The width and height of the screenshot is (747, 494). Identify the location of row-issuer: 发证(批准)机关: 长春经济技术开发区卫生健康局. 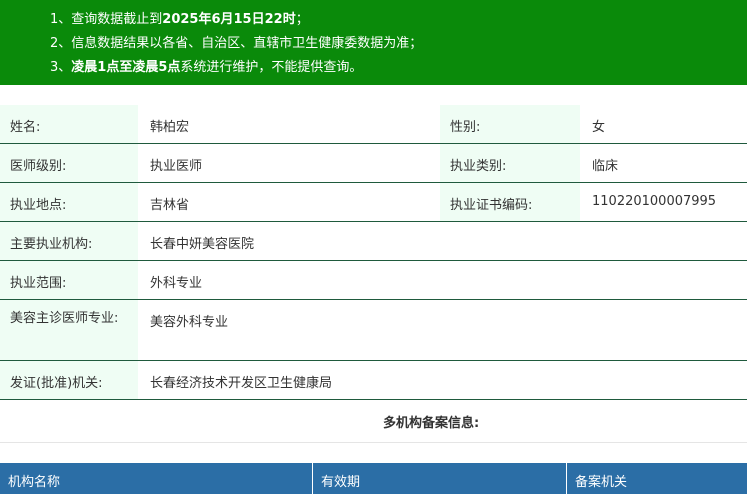
(373, 380).